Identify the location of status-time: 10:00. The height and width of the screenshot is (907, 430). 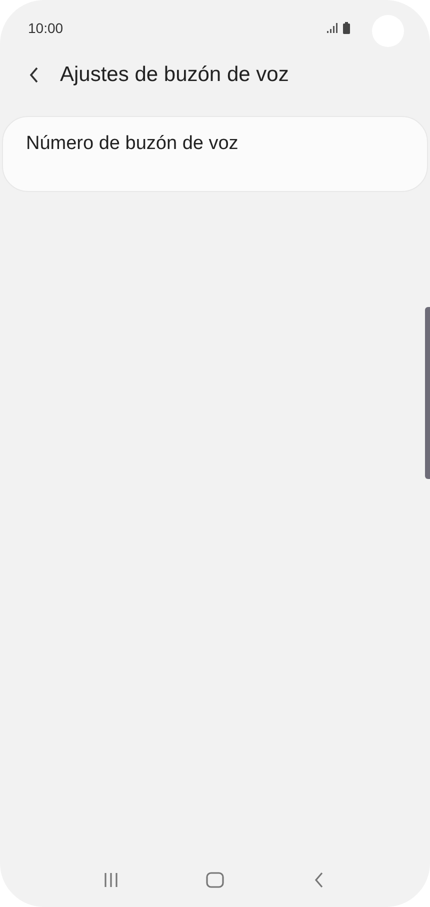
(46, 28).